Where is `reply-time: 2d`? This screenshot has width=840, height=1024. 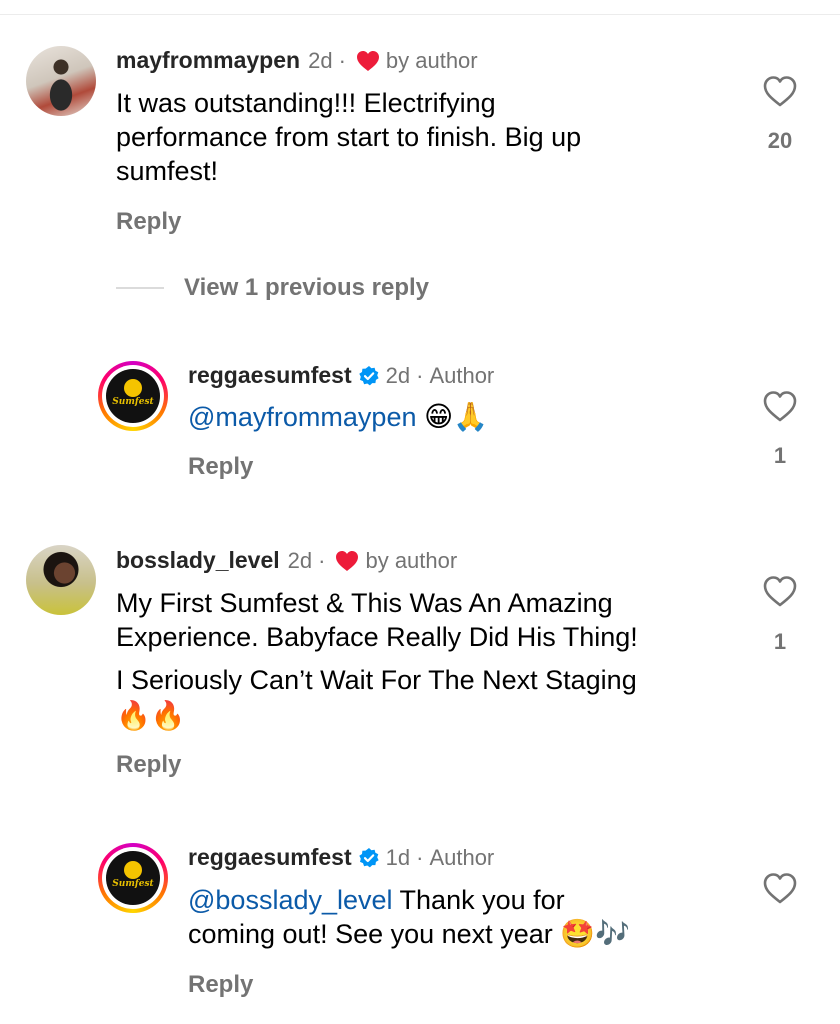 reply-time: 2d is located at coordinates (398, 375).